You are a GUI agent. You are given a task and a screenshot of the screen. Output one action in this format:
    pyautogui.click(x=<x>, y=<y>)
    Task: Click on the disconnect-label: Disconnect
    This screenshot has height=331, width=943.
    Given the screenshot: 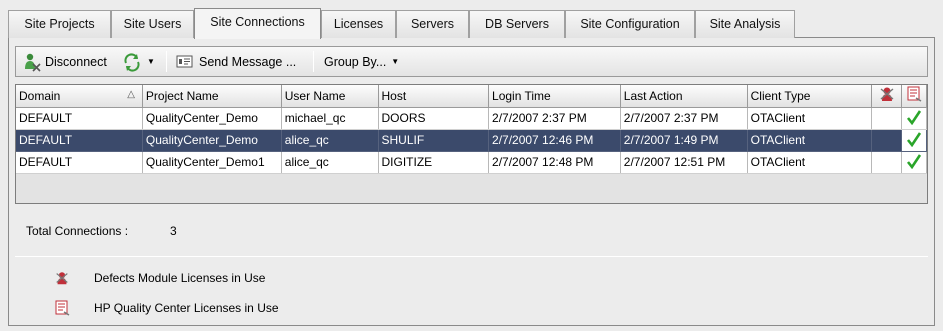 What is the action you would take?
    pyautogui.click(x=76, y=61)
    